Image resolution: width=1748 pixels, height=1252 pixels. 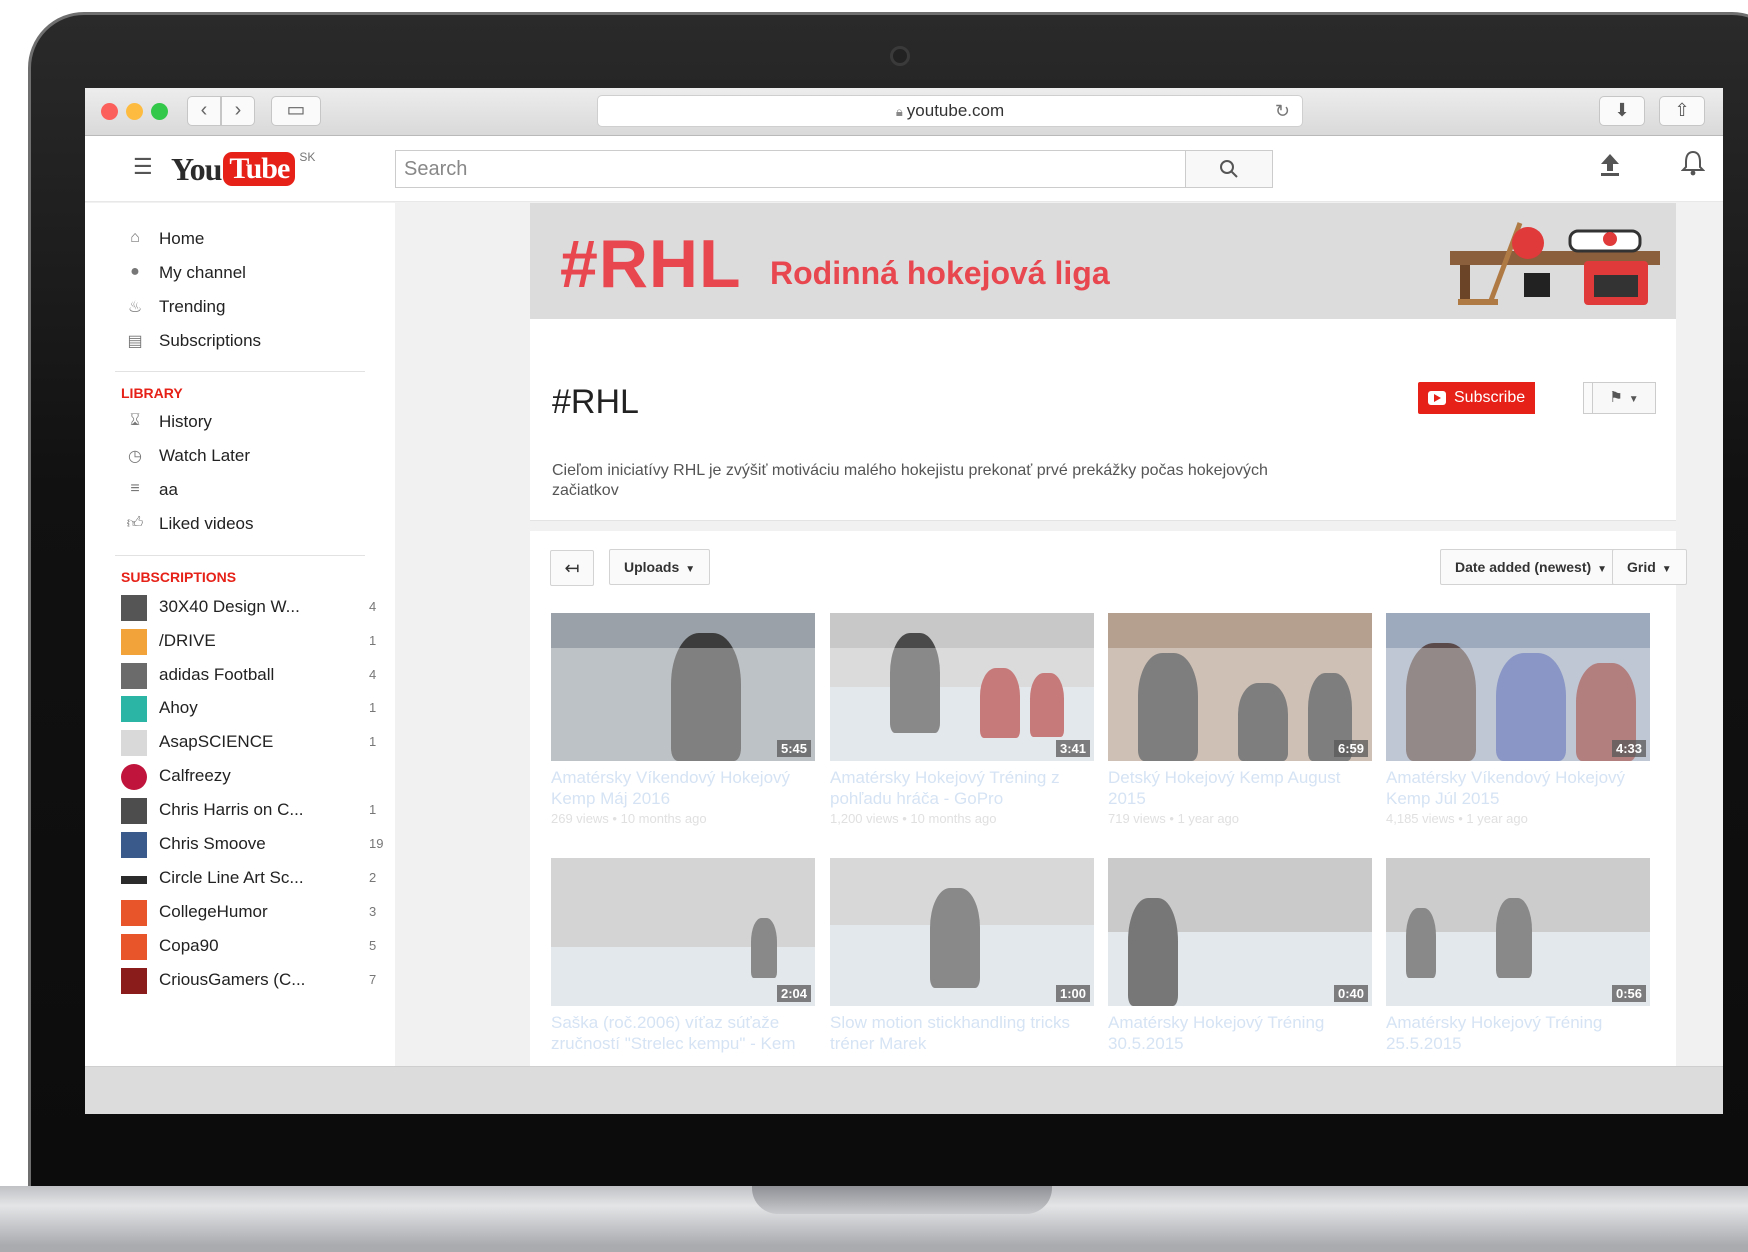 What do you see at coordinates (962, 687) in the screenshot?
I see `video-thumbnail: 3:41` at bounding box center [962, 687].